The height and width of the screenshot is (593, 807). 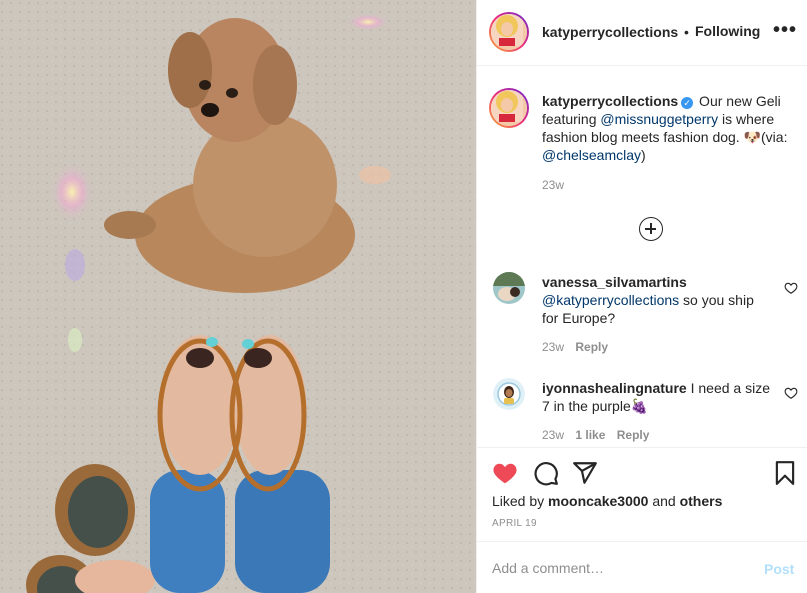 What do you see at coordinates (520, 501) in the screenshot?
I see `liked-by-prefix: Liked by` at bounding box center [520, 501].